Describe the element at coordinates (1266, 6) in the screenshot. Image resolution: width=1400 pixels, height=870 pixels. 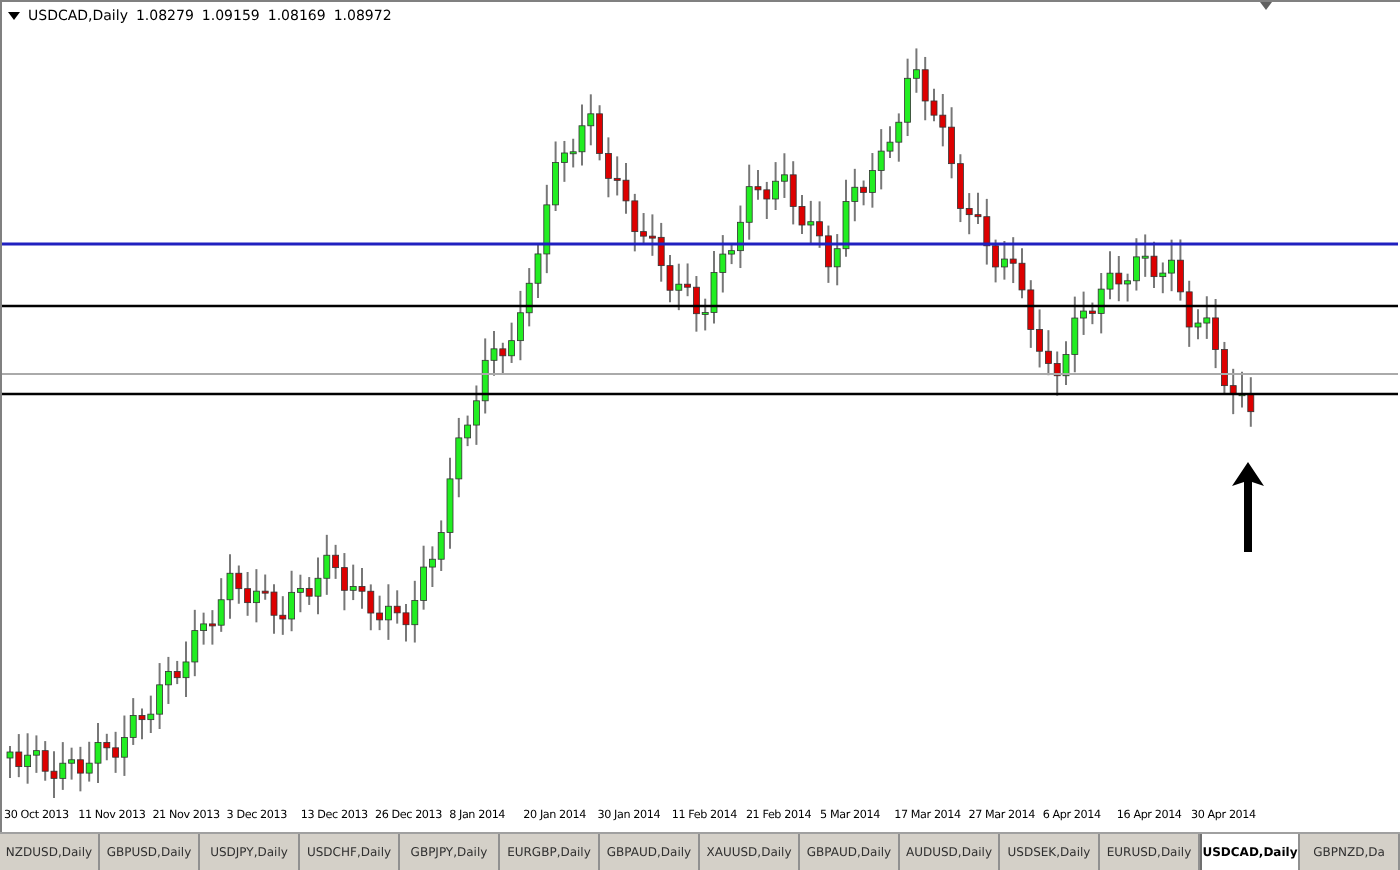
I see `triangle-icon` at that location.